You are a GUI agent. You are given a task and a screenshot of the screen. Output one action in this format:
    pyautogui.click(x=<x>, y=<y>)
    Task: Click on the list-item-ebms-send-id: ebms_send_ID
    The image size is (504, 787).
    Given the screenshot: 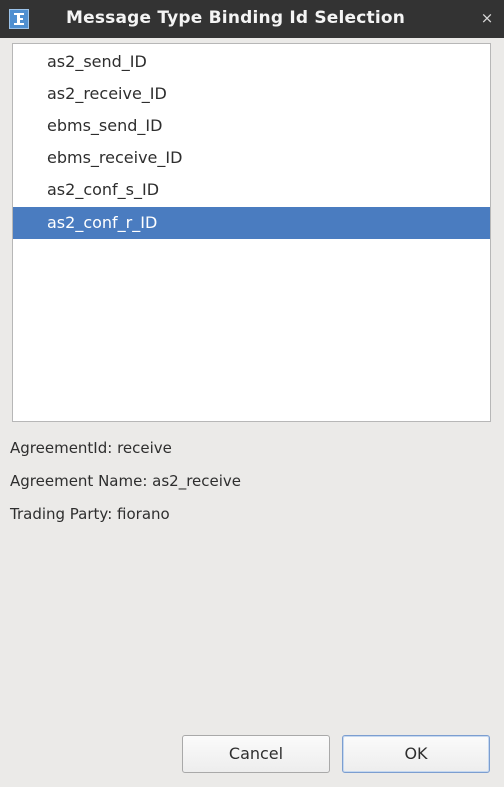 What is the action you would take?
    pyautogui.click(x=251, y=126)
    